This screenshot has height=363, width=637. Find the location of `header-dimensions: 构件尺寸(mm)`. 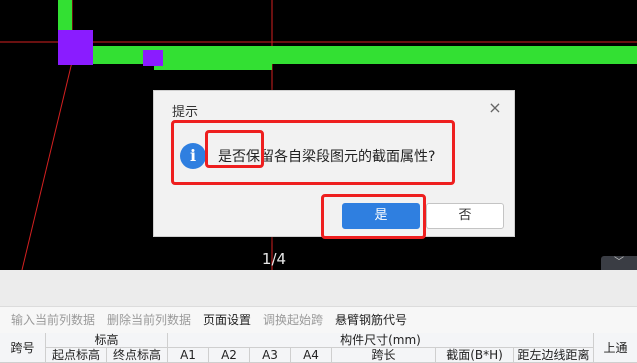

header-dimensions: 构件尺寸(mm) is located at coordinates (381, 340).